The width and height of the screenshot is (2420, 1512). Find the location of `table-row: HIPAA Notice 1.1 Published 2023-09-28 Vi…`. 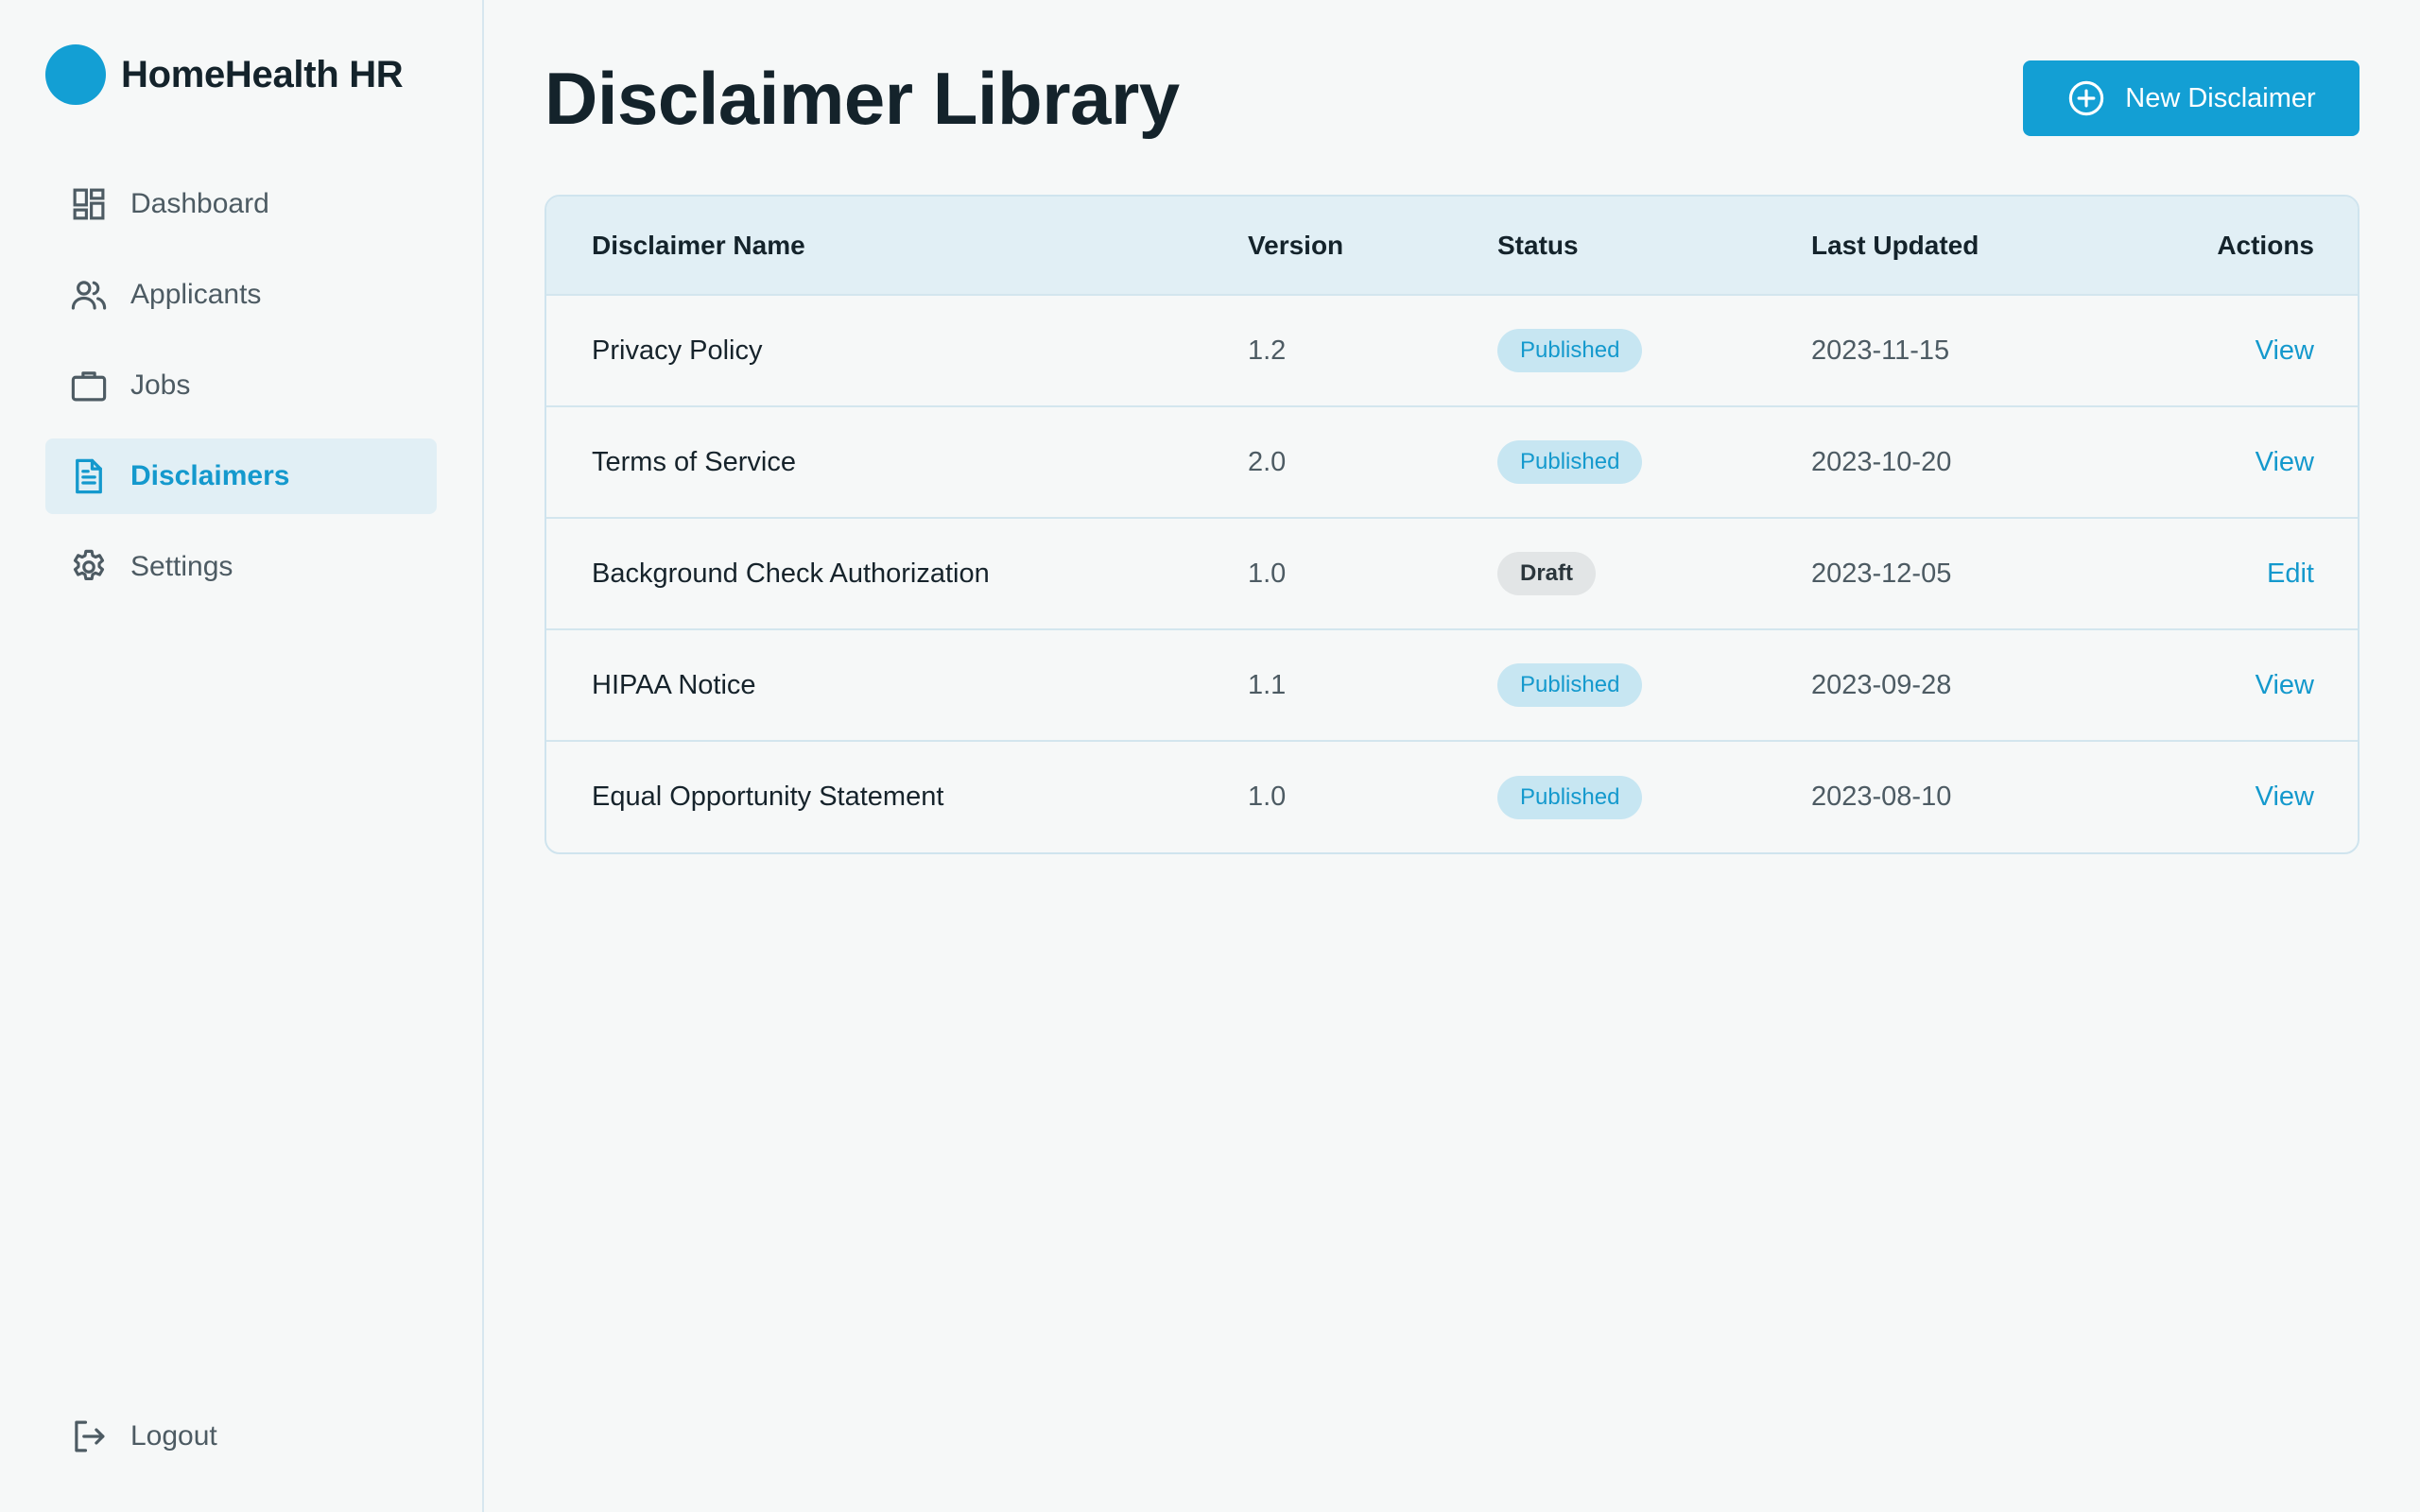

table-row: HIPAA Notice 1.1 Published 2023-09-28 Vi… is located at coordinates (1452, 685).